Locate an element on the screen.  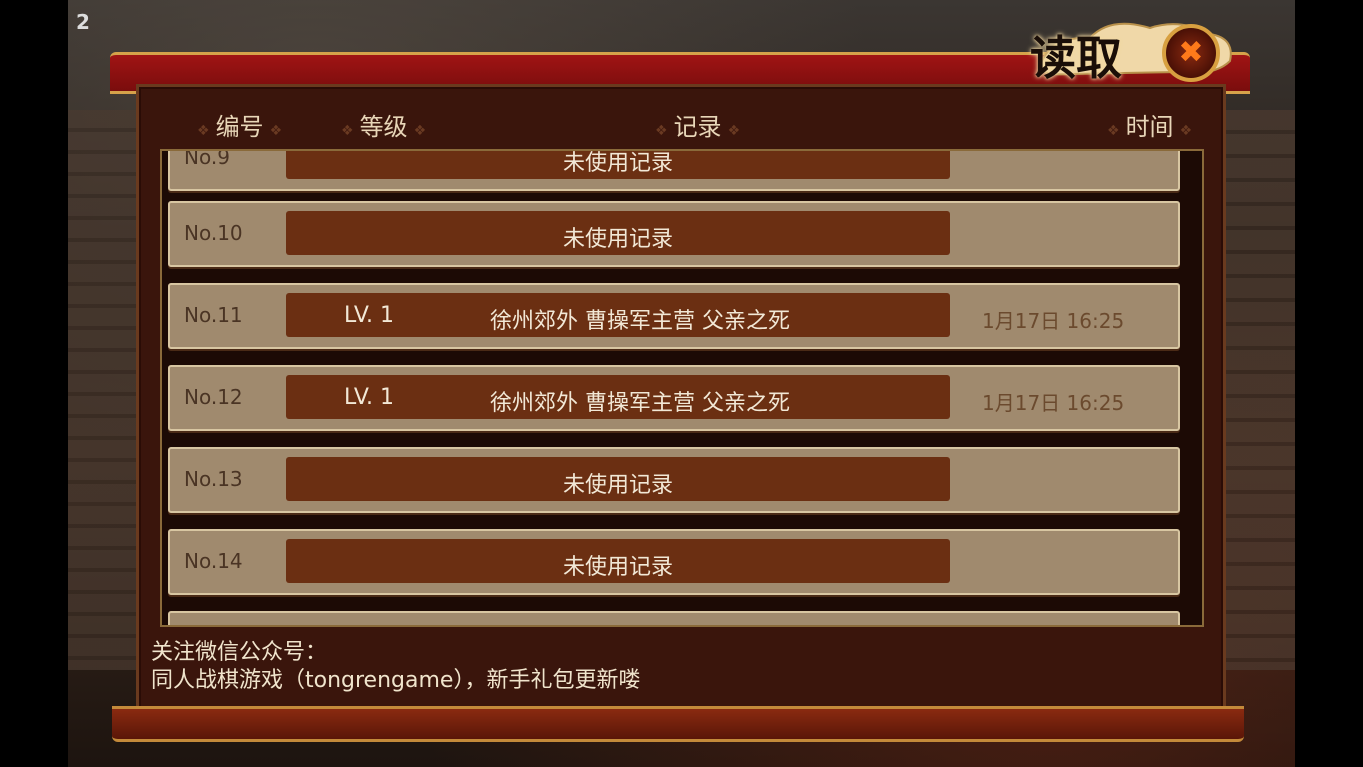
header-level: 等级 is located at coordinates (383, 124).